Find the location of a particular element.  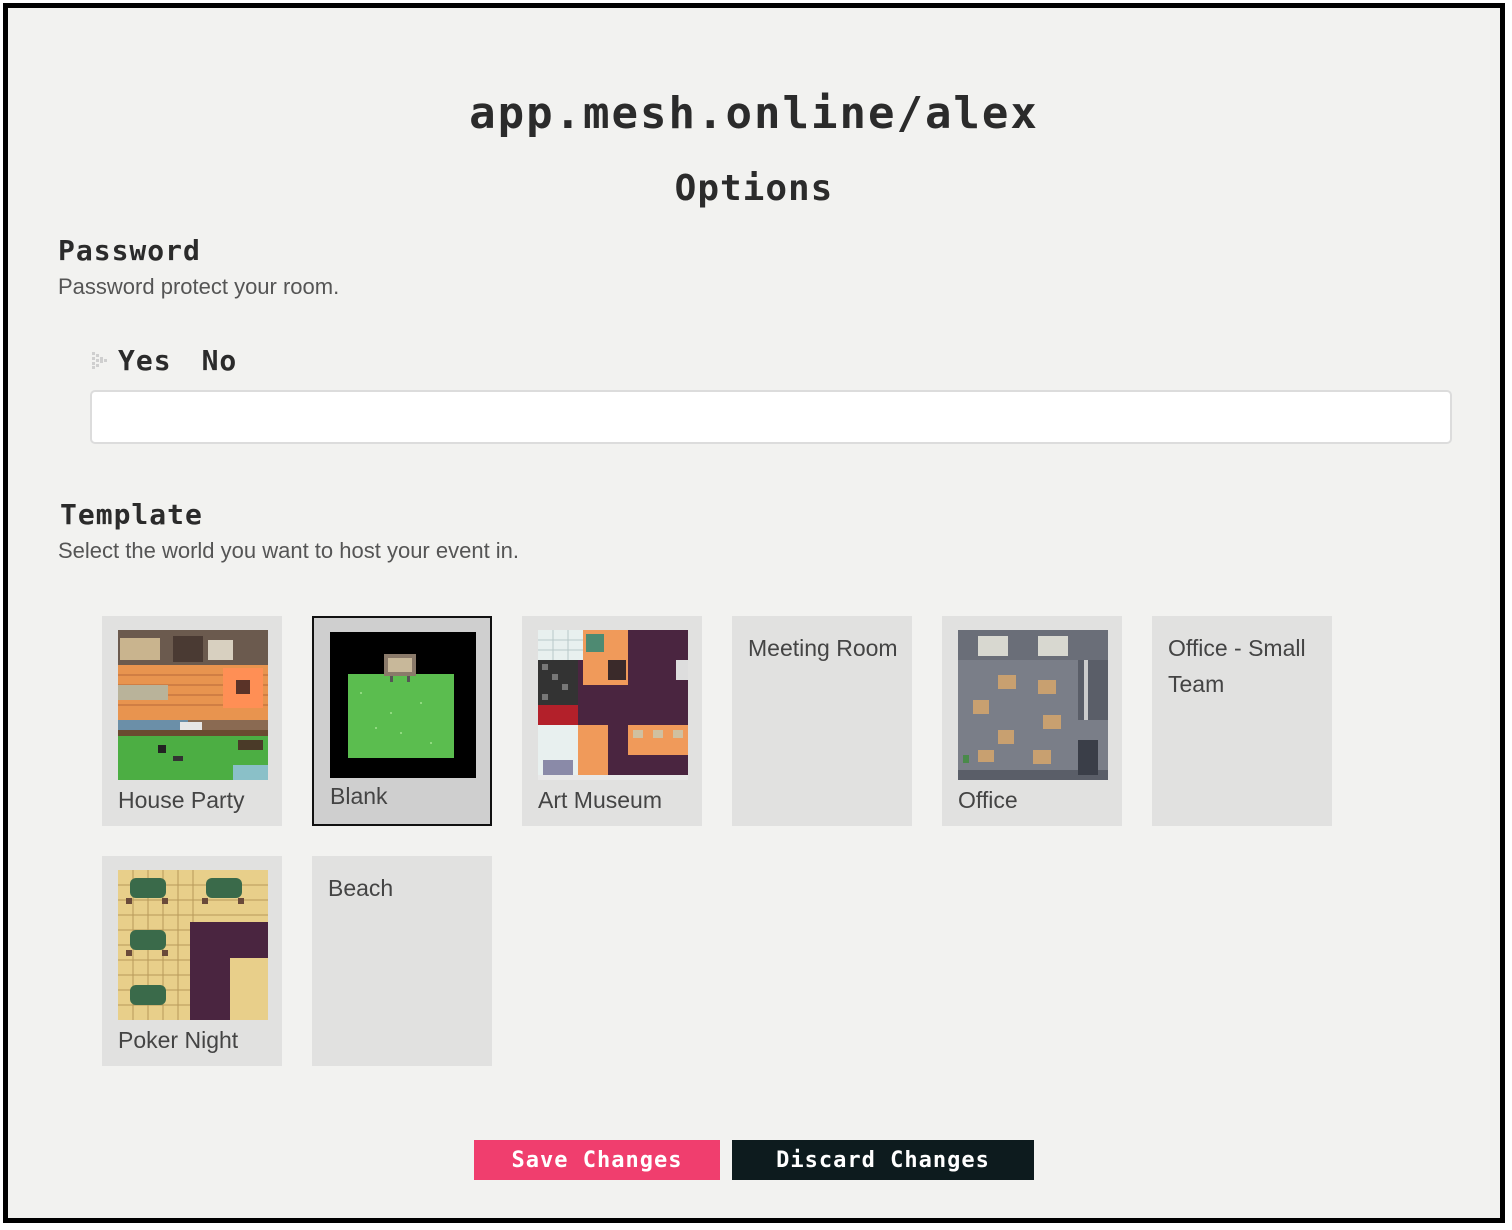

template-card-art-museum: Art Museum is located at coordinates (612, 721).